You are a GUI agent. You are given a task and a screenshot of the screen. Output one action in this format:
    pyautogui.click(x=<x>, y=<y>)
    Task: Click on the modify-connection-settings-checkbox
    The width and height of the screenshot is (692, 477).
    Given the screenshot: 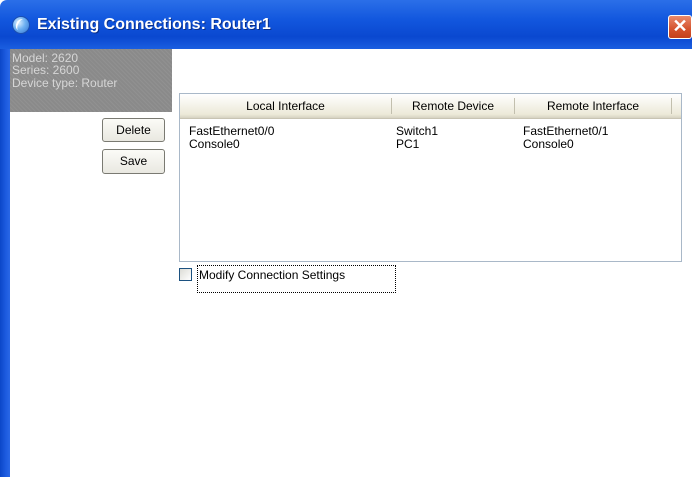 What is the action you would take?
    pyautogui.click(x=185, y=274)
    